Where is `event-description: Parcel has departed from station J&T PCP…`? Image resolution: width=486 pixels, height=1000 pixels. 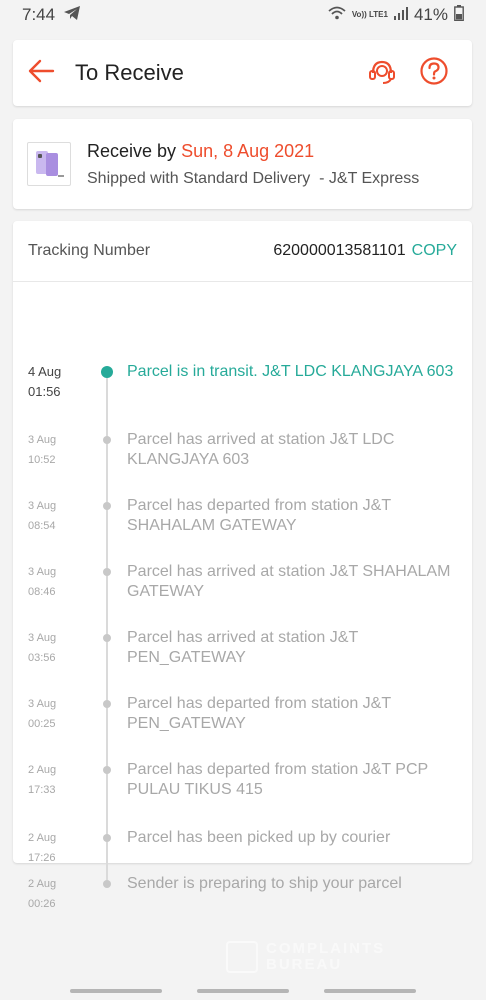 event-description: Parcel has departed from station J&T PCP… is located at coordinates (277, 779).